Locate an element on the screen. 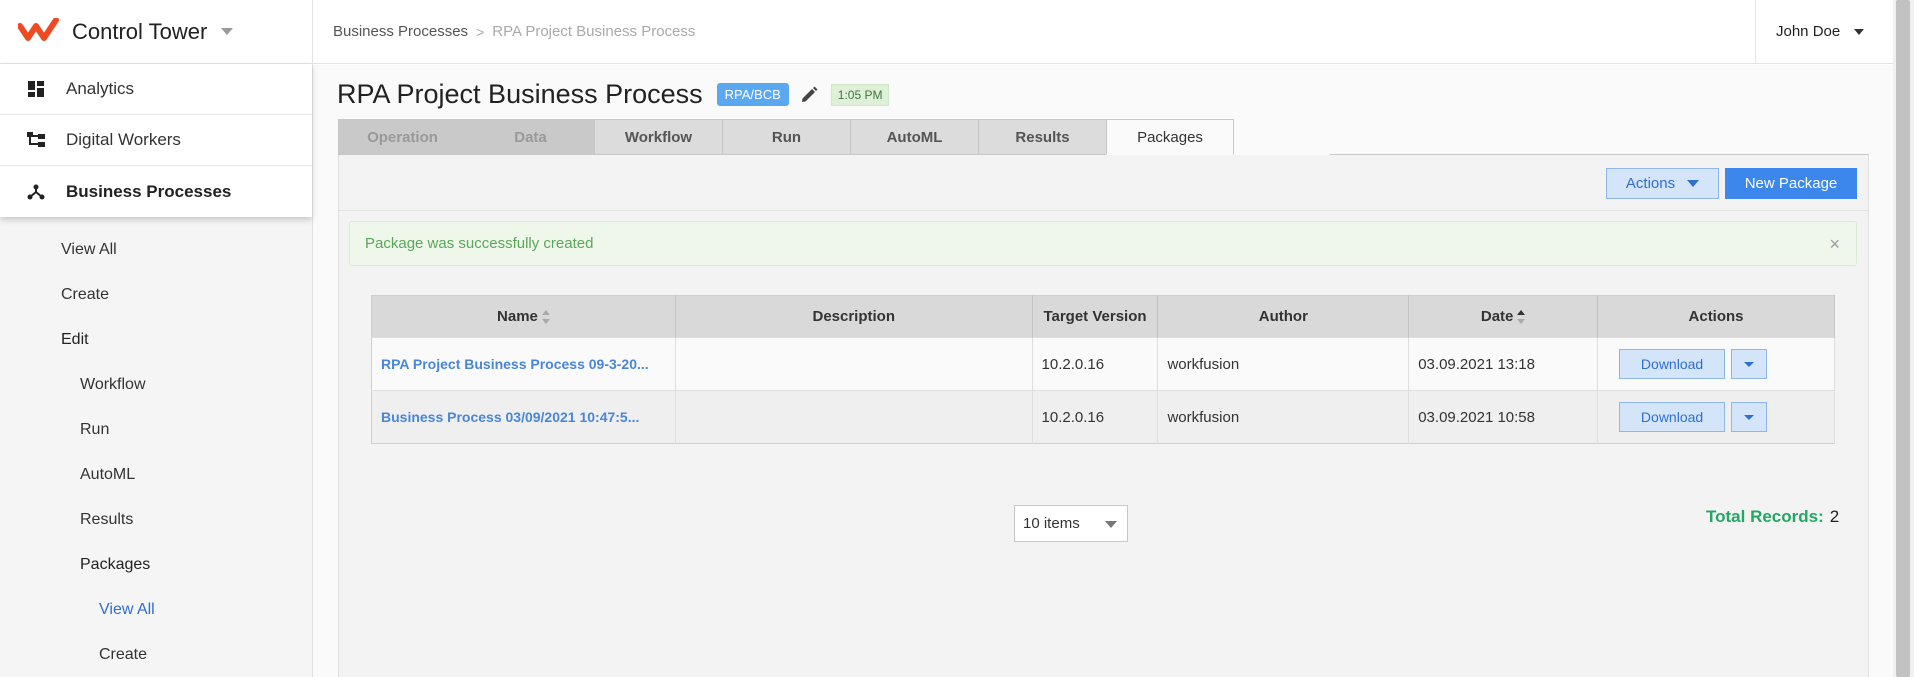  total-records-value: 2 is located at coordinates (1834, 516).